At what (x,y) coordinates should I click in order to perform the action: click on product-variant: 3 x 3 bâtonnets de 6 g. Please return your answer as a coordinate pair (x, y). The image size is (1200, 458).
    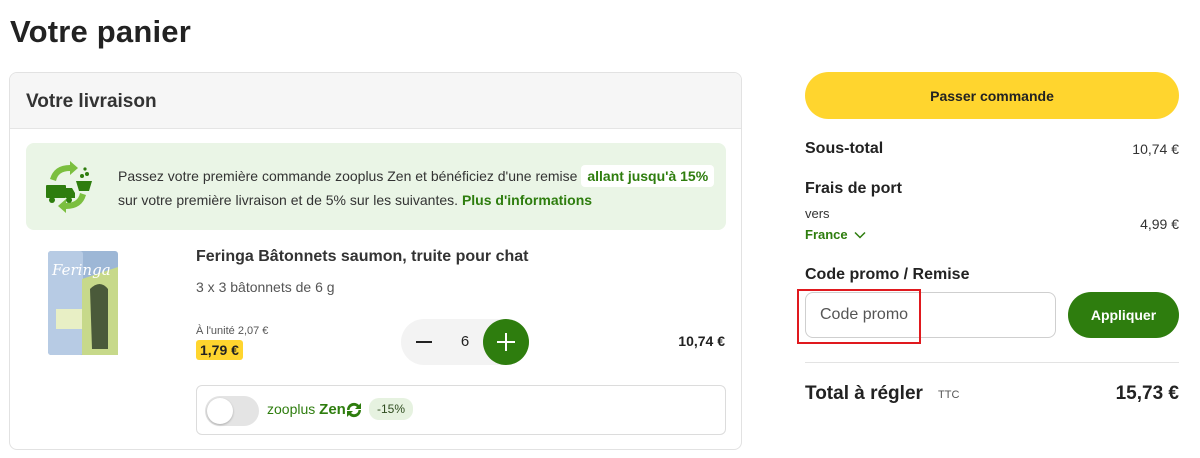
    Looking at the image, I should click on (265, 287).